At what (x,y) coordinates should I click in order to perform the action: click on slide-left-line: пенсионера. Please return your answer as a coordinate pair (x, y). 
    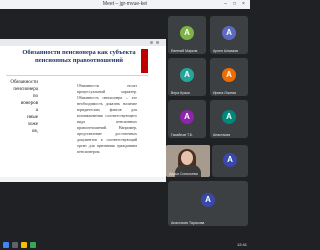
    Looking at the image, I should click on (25, 89).